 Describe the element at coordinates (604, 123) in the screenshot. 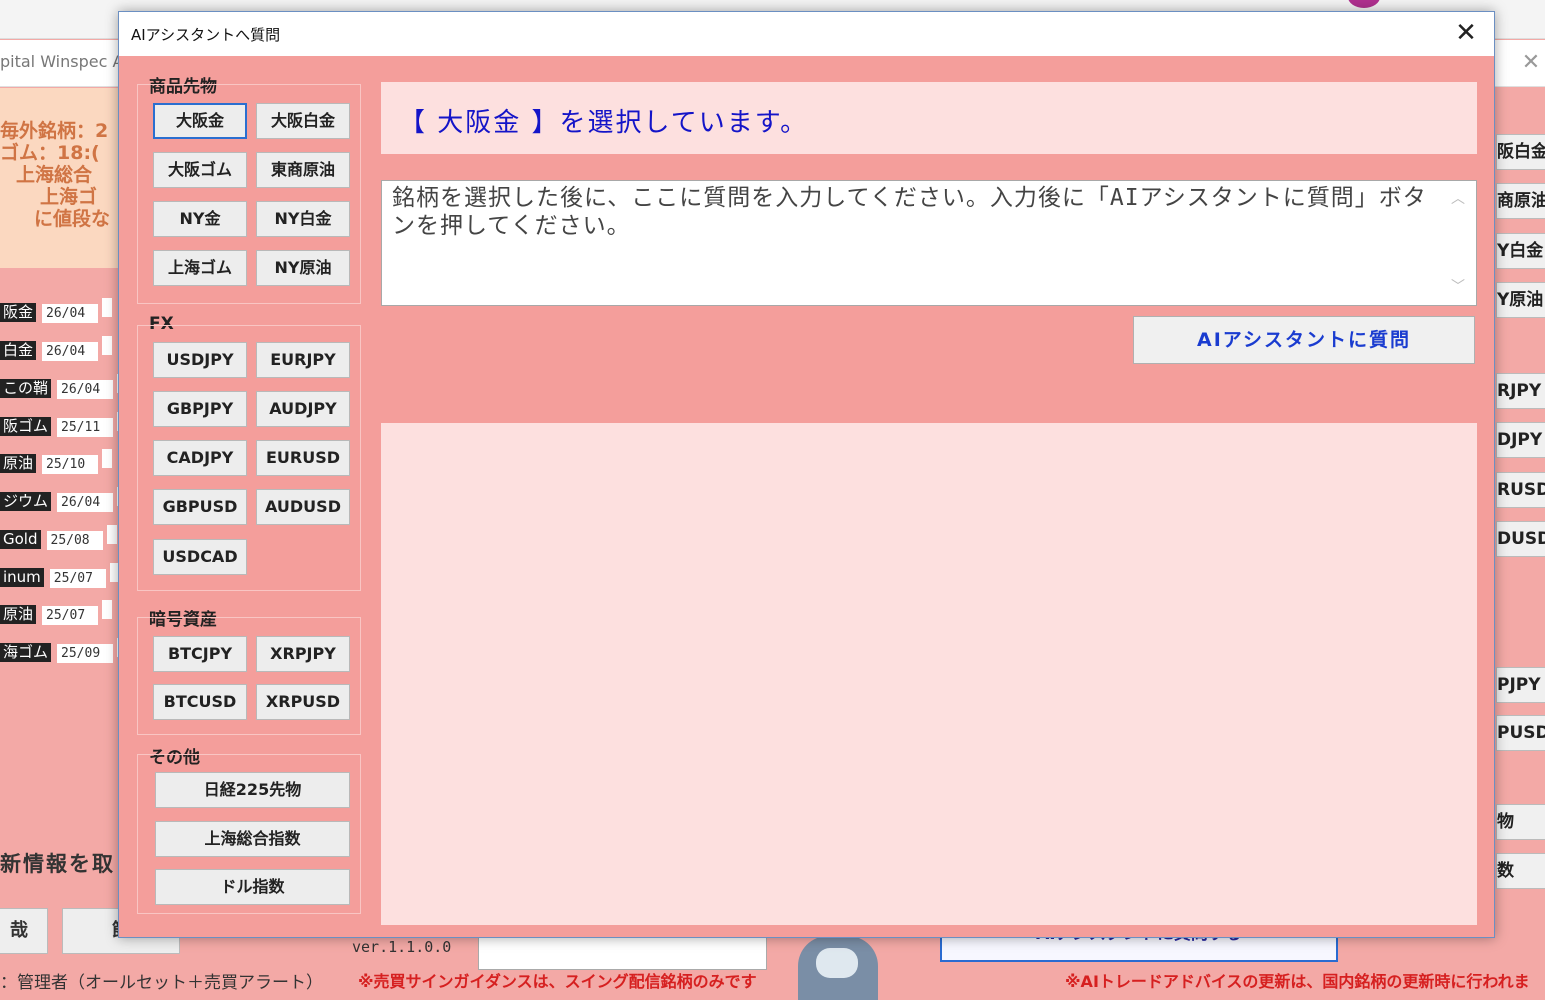

I see `selected-symbol-text: 【 大阪金 】を選択しています。` at that location.